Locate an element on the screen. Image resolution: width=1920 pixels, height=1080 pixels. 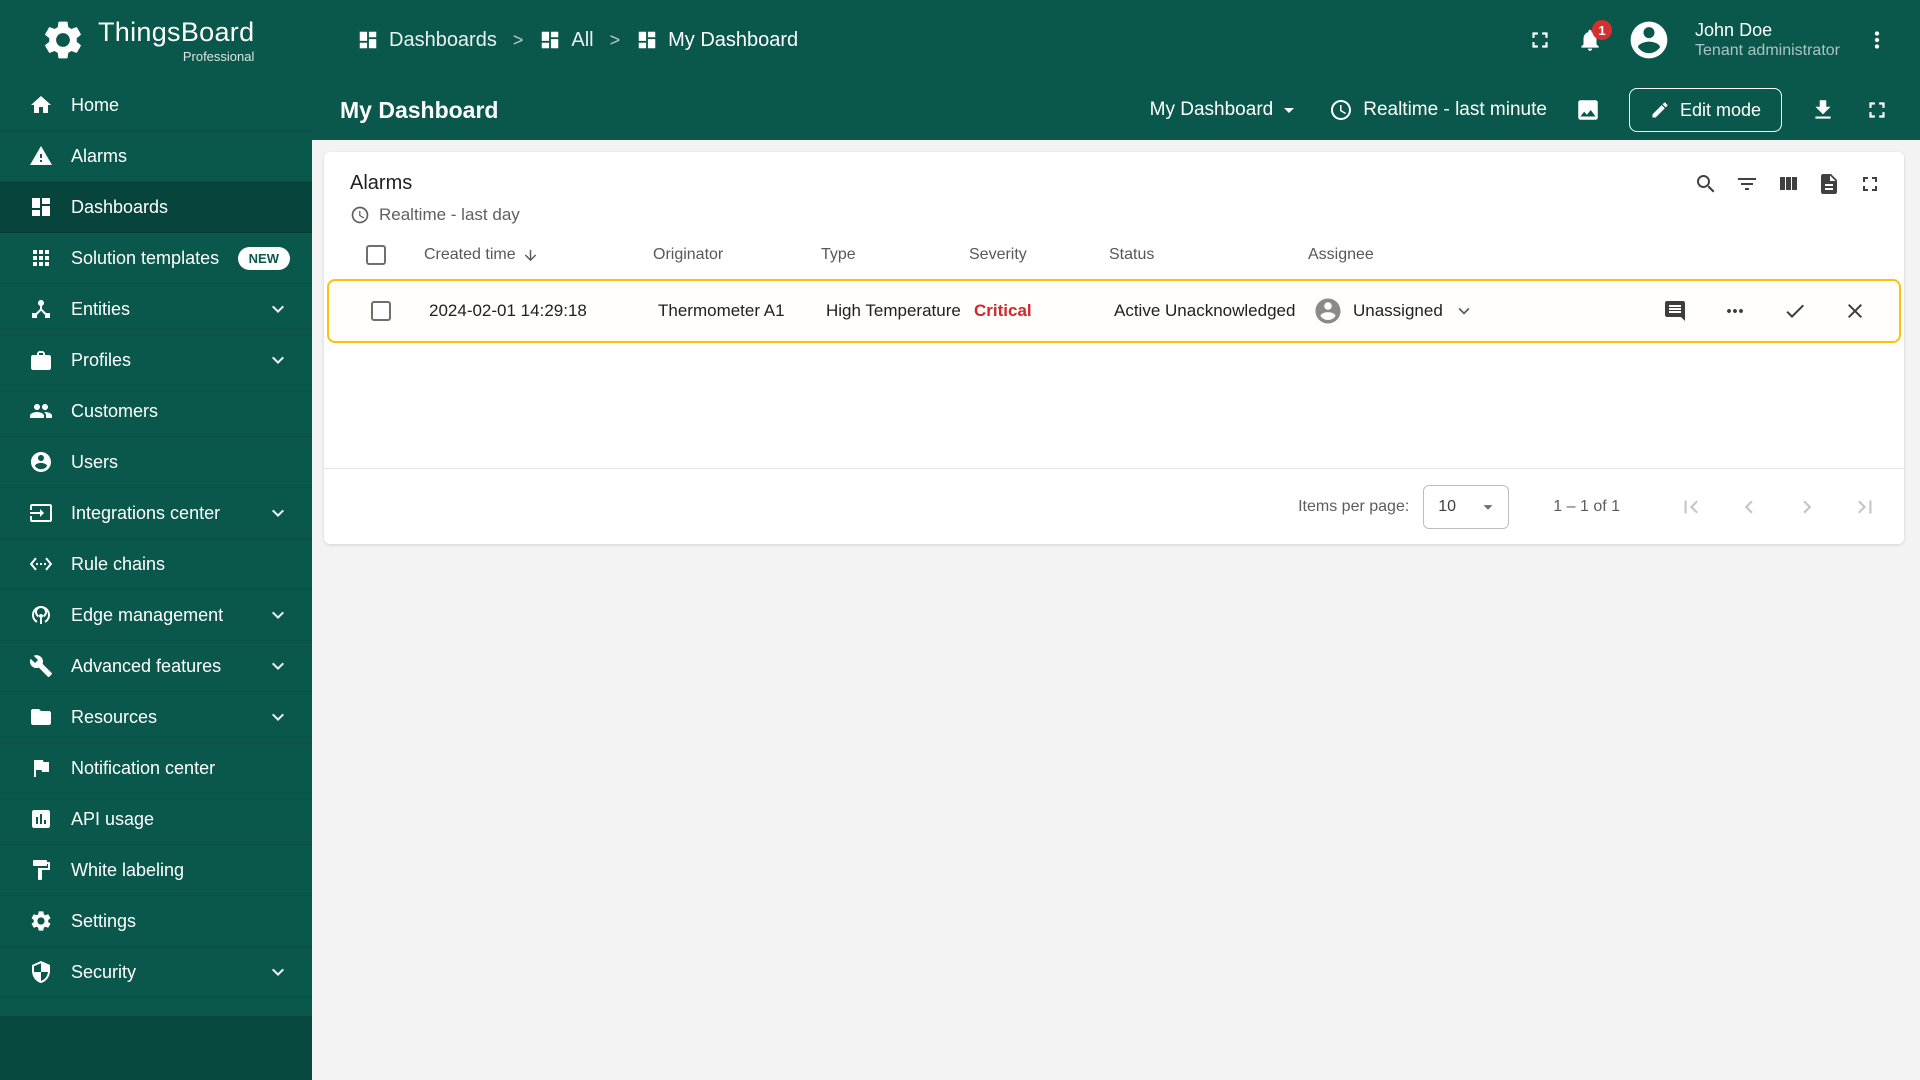
gear-icon is located at coordinates (41, 921).